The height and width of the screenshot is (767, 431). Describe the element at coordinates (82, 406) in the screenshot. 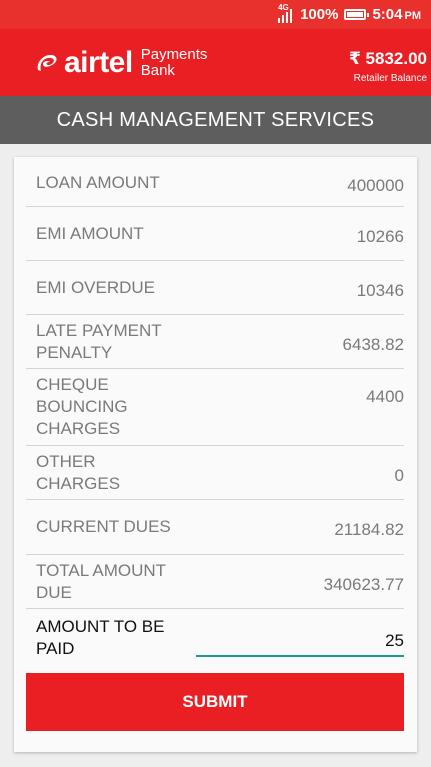

I see `detail-label: CHEQUE BOUNCING CHARGES` at that location.